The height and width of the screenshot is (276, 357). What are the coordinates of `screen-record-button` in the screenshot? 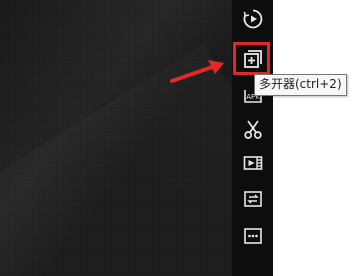 It's located at (252, 19).